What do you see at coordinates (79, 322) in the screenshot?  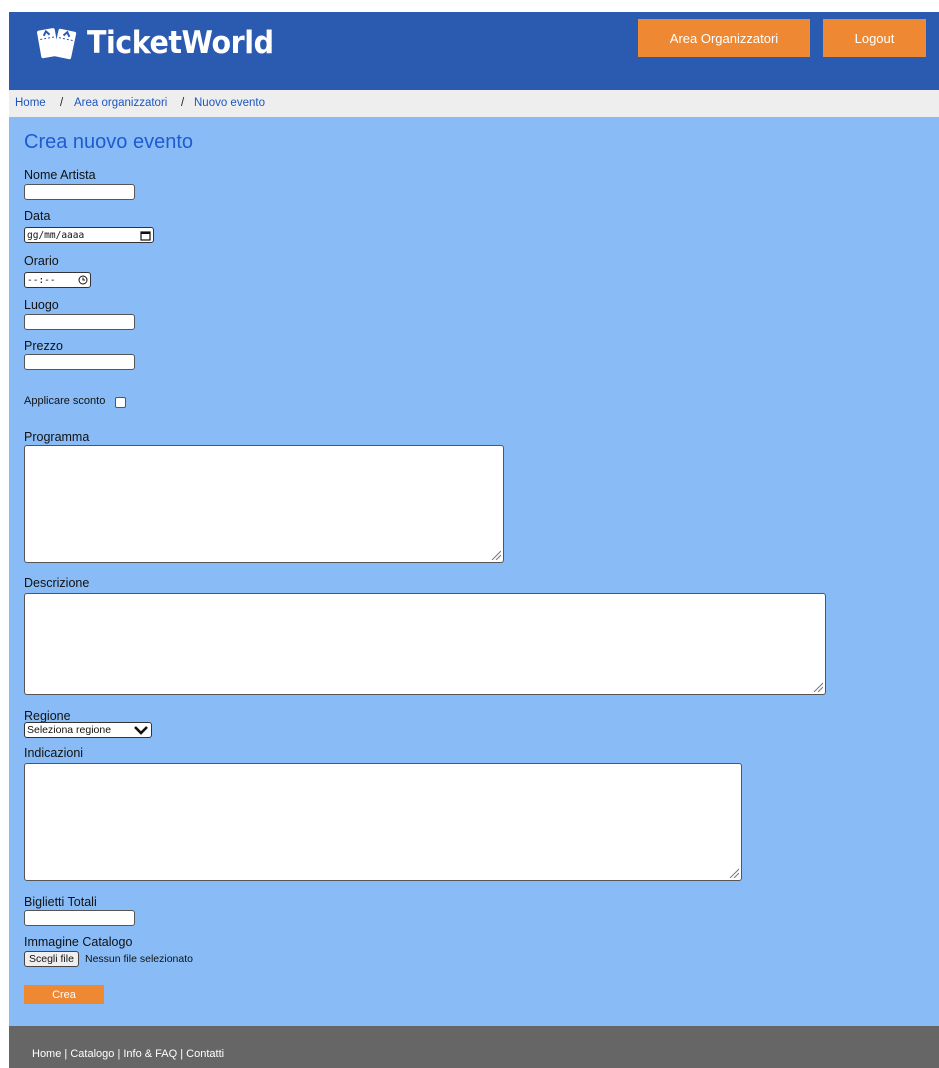 I see `place-input` at bounding box center [79, 322].